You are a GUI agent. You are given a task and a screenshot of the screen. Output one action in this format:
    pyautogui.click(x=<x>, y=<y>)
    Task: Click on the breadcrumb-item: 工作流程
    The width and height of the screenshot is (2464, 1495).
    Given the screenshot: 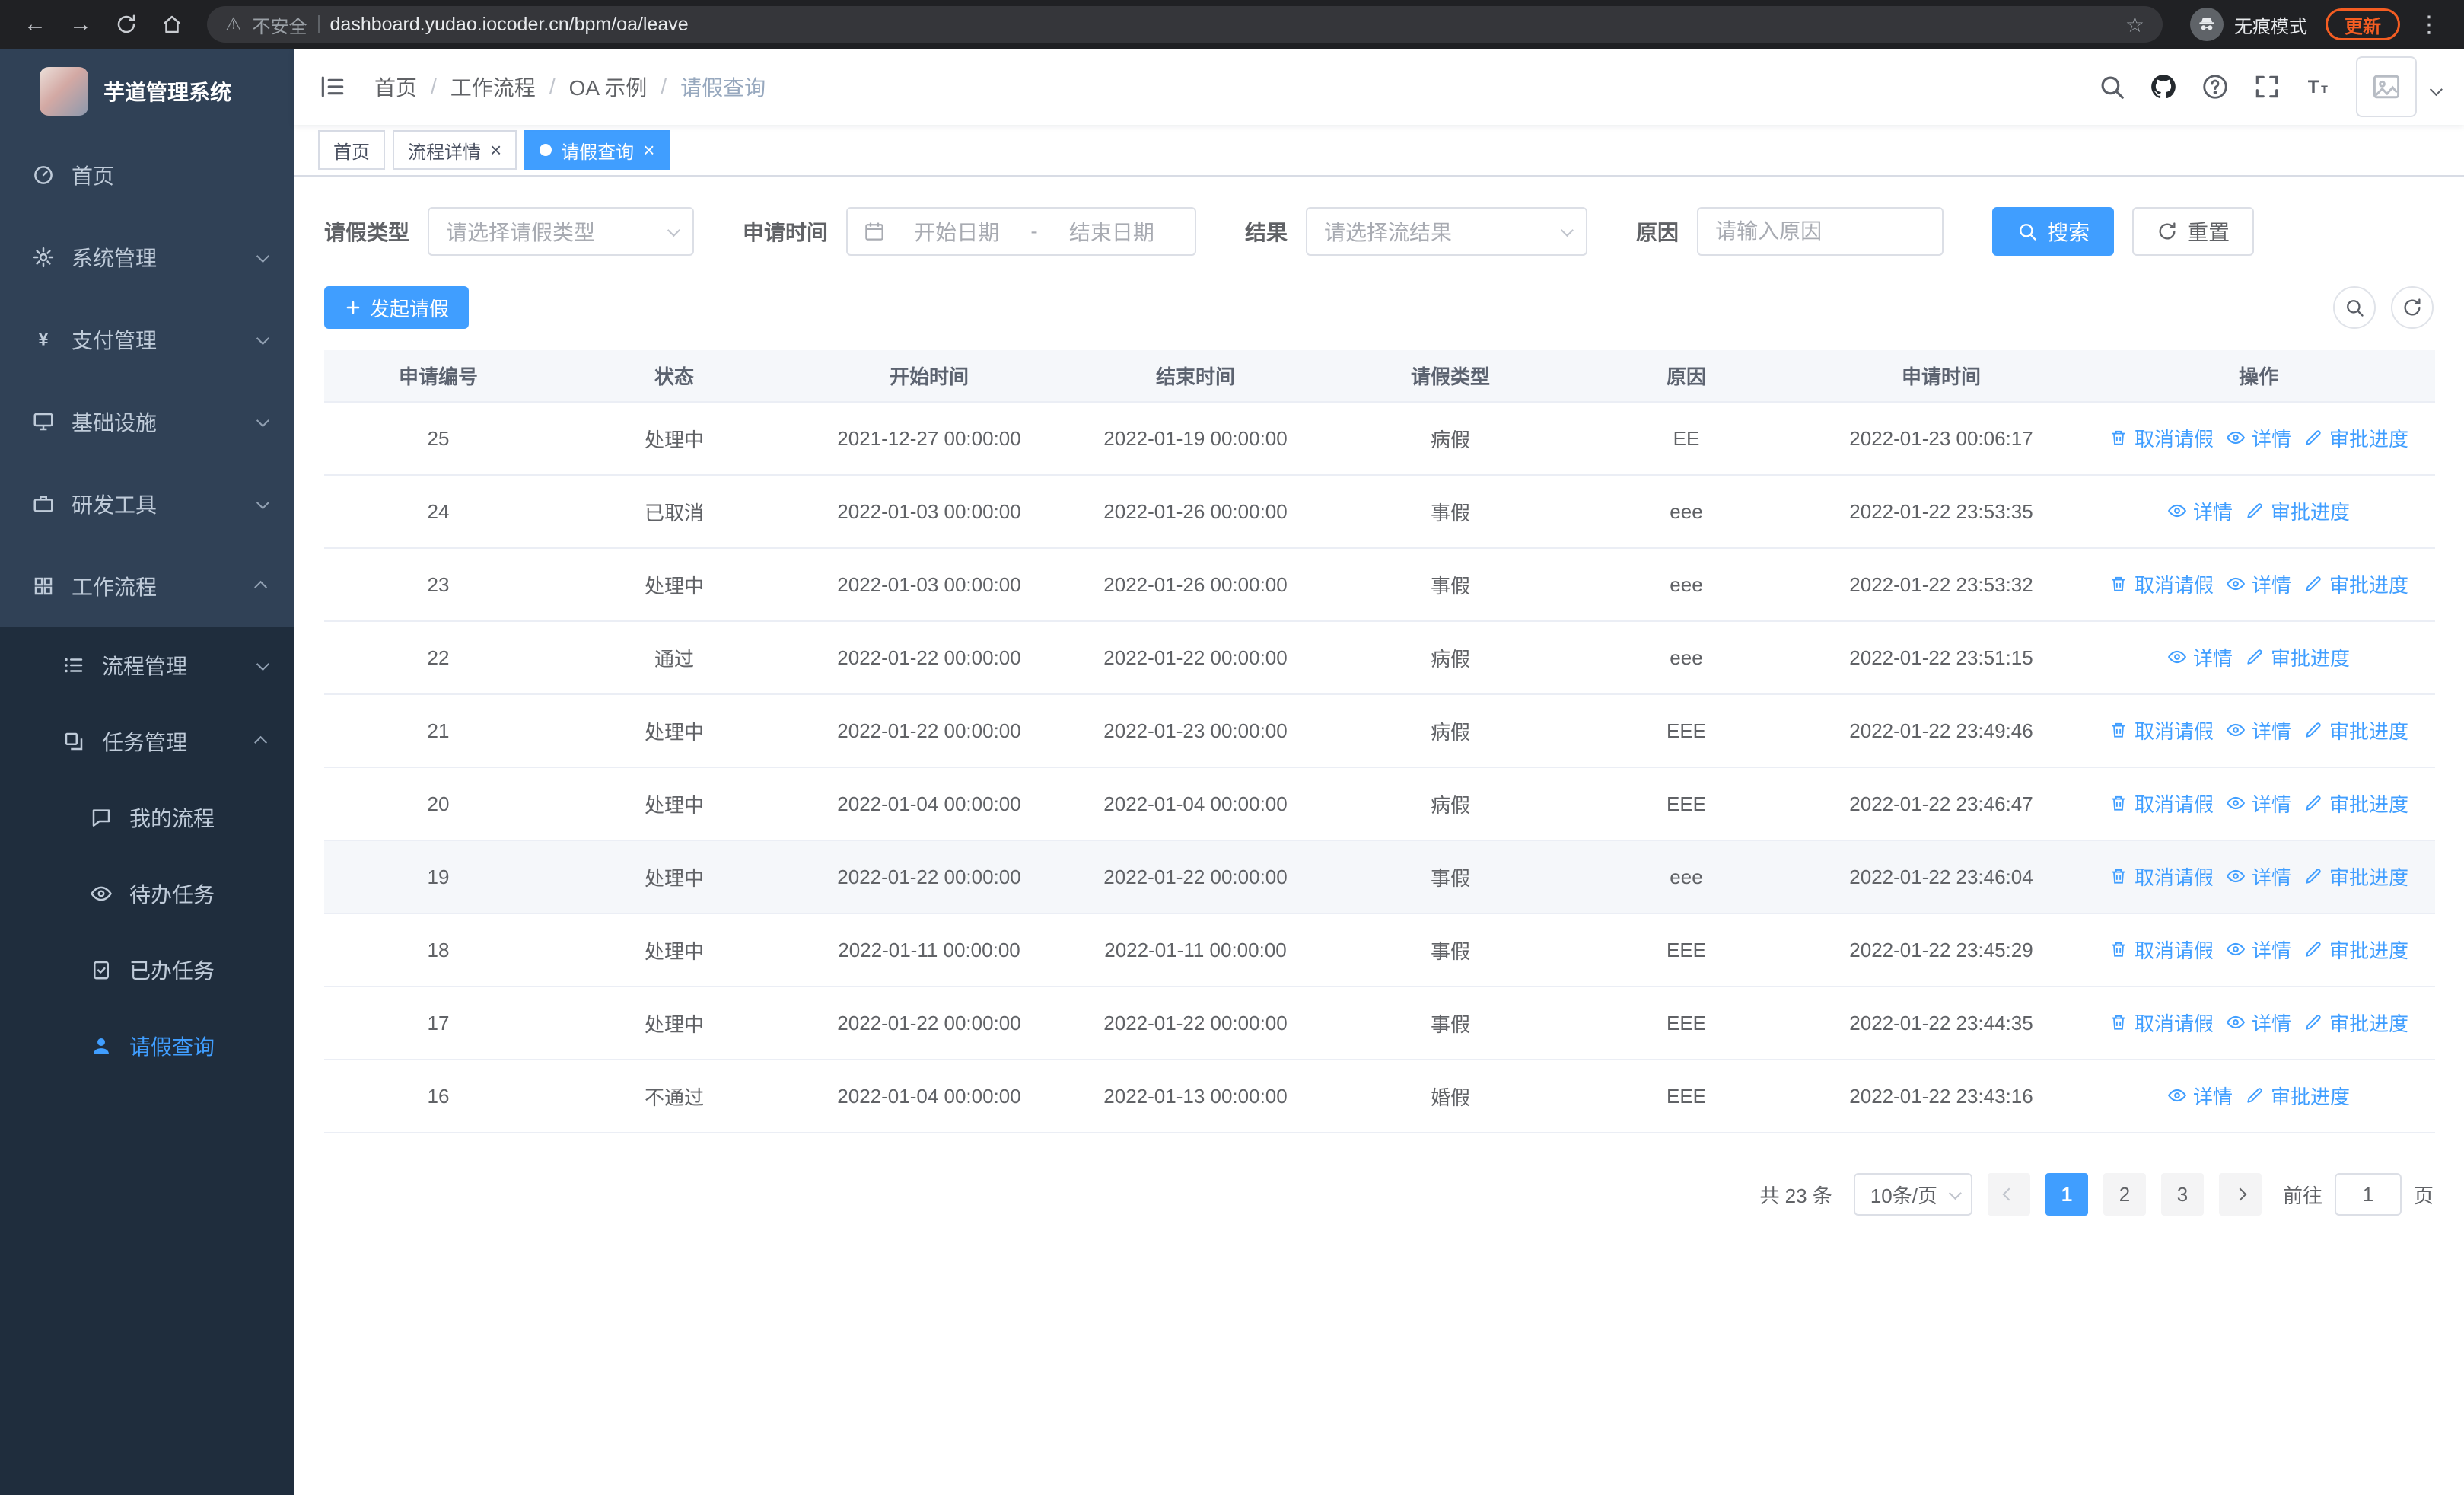 What is the action you would take?
    pyautogui.click(x=493, y=87)
    